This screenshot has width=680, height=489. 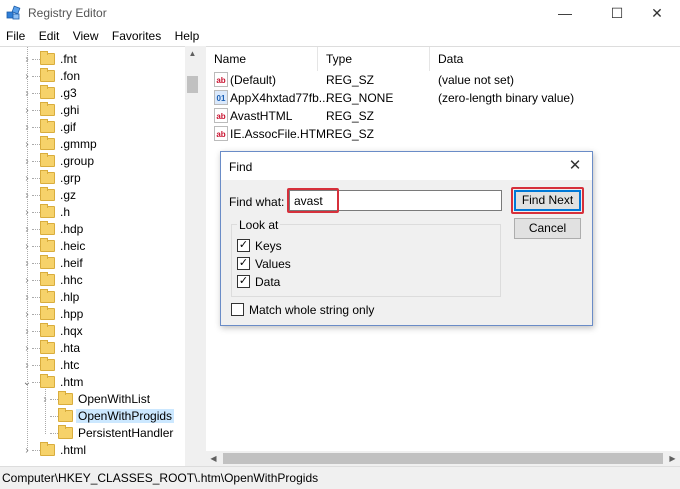 I want to click on find-what-label: Find what:, so click(x=257, y=202).